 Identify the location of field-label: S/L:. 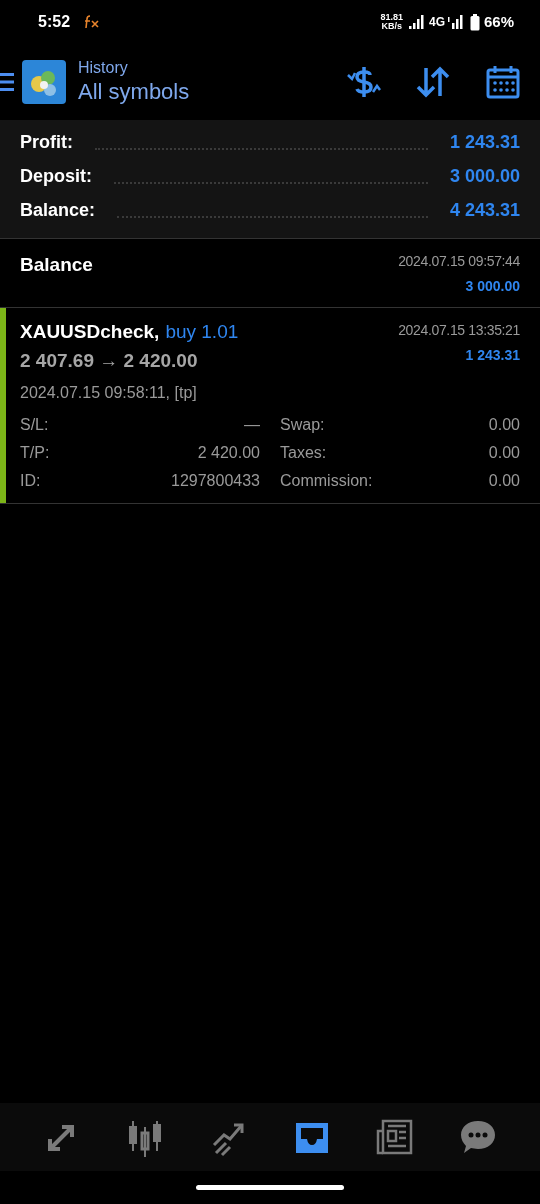
(34, 425).